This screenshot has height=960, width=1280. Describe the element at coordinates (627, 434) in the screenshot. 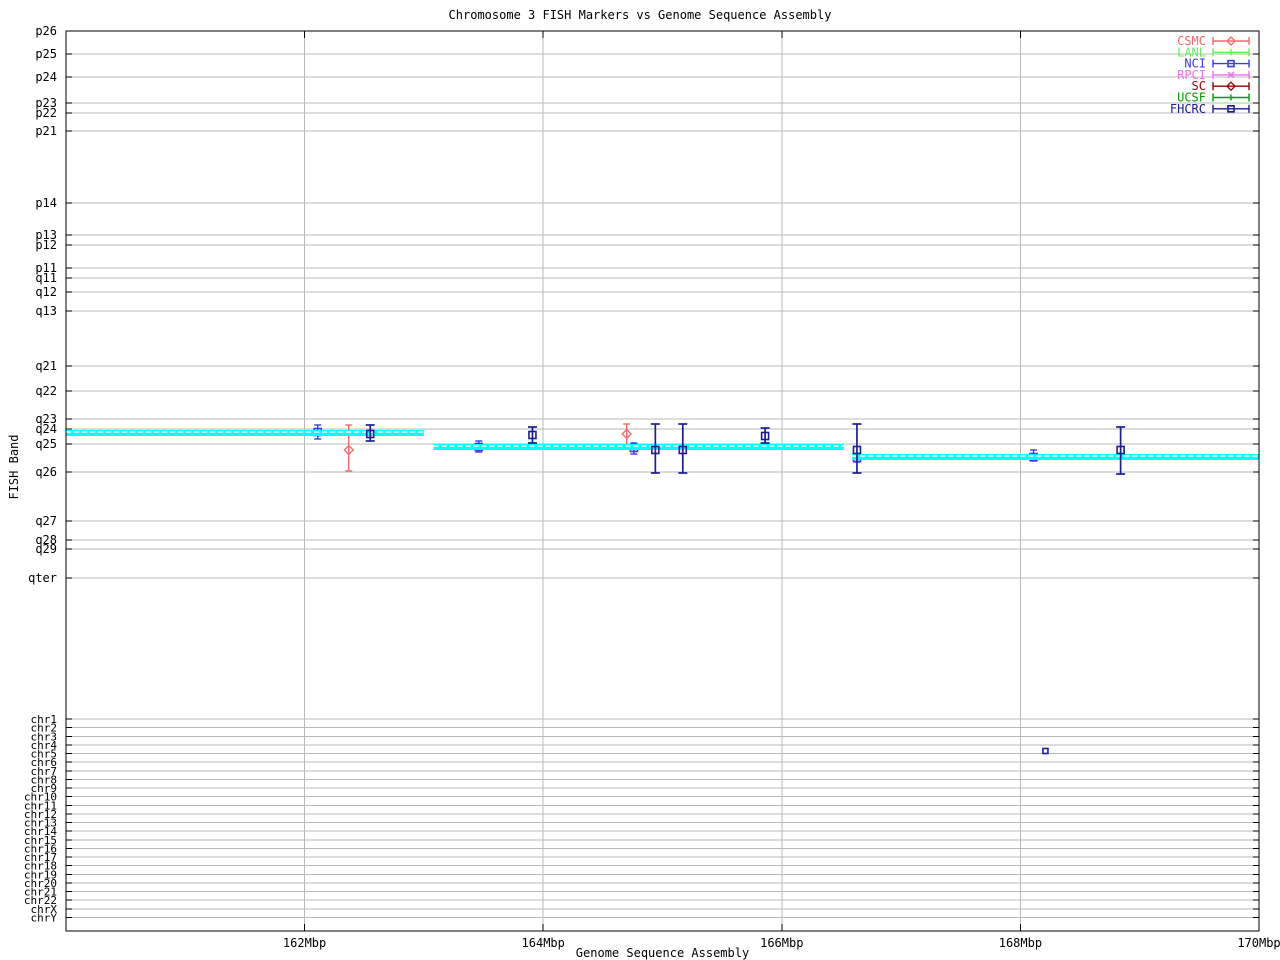

I see `data-point-csmc` at that location.